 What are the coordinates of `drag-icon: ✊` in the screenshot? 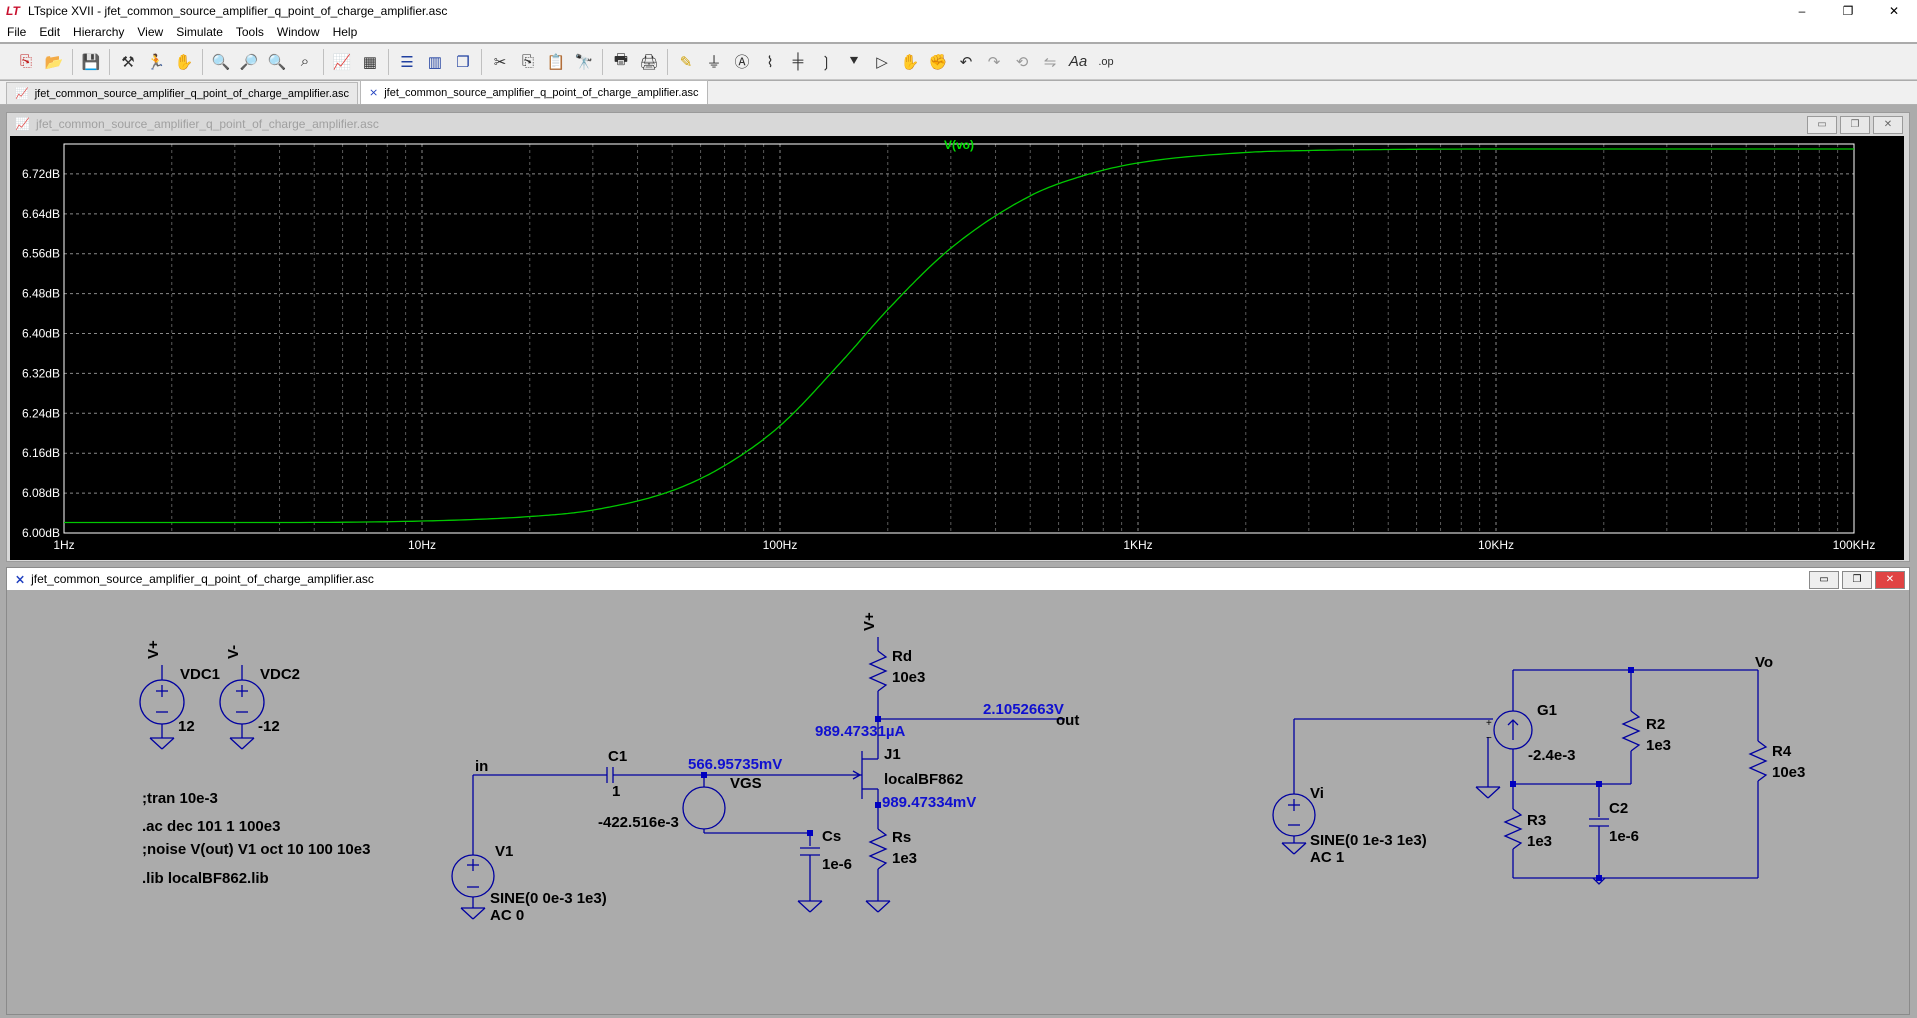 It's located at (938, 62).